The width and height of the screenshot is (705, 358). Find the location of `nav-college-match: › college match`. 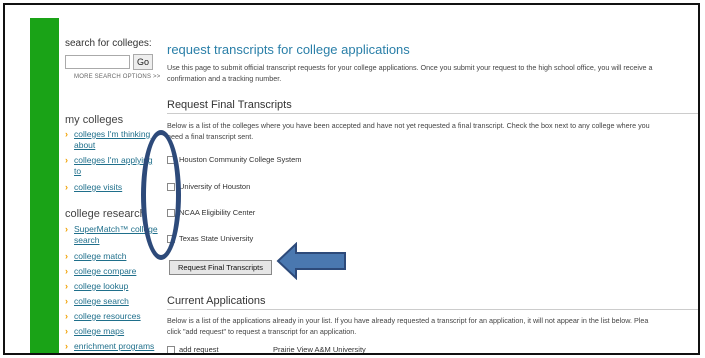

nav-college-match: › college match is located at coordinates (95, 256).